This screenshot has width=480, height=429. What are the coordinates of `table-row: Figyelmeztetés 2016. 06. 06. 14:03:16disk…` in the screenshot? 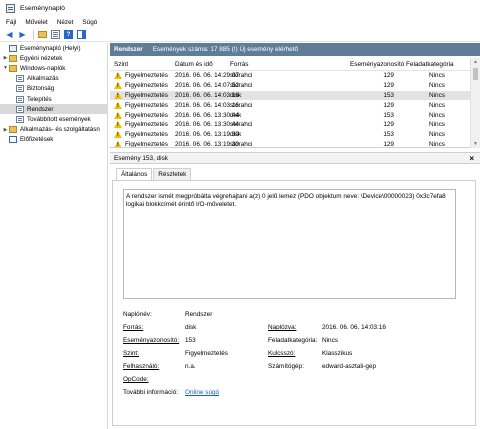 It's located at (290, 95).